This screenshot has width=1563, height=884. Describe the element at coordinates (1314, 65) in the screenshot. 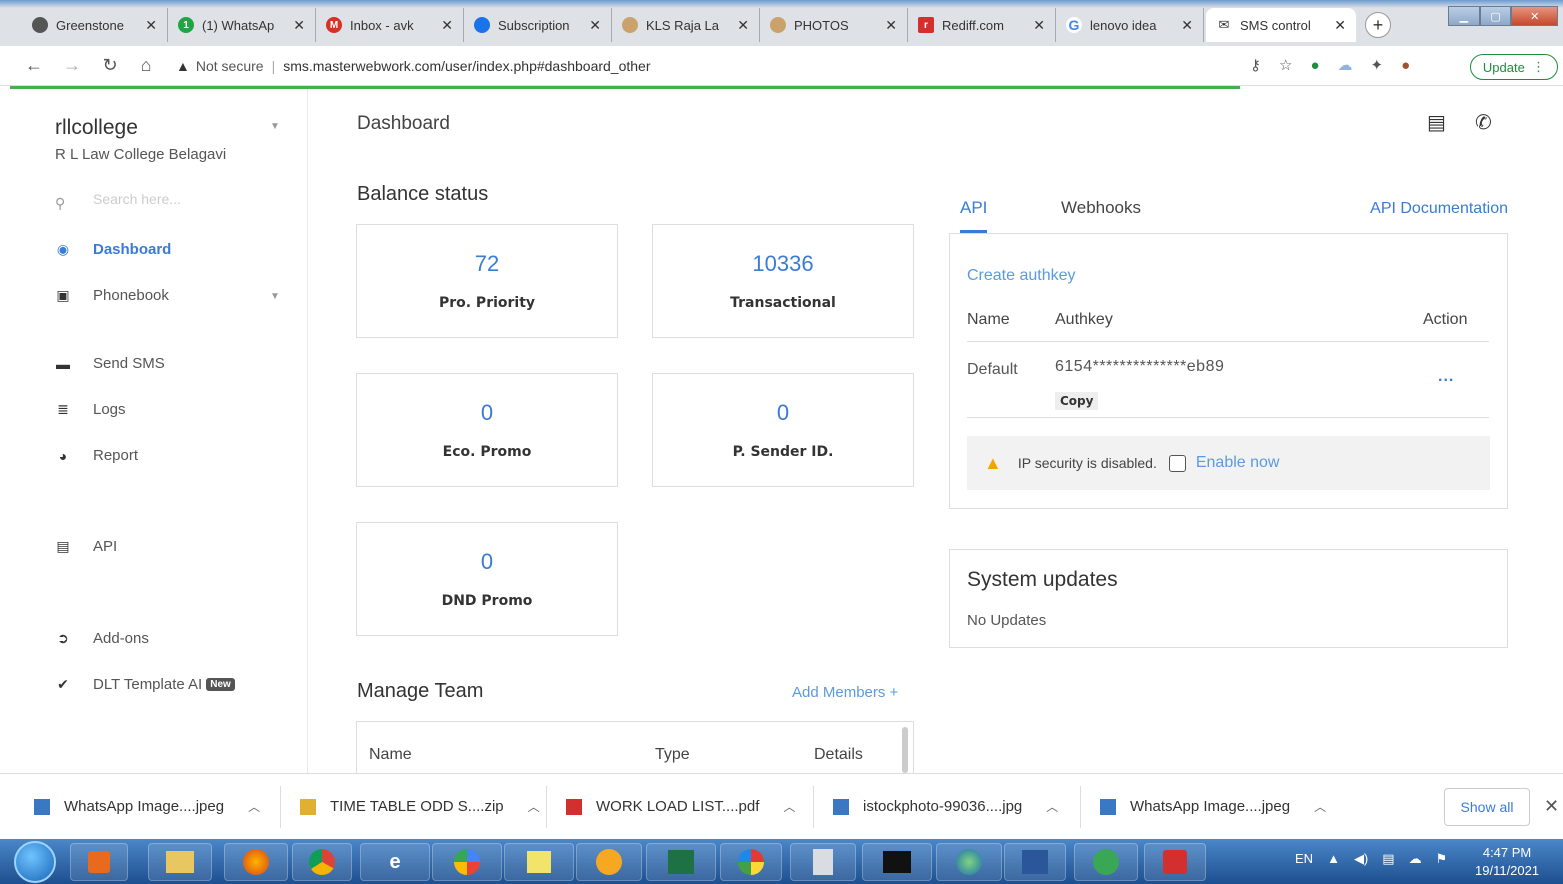

I see `check-extension-icon: ●` at that location.